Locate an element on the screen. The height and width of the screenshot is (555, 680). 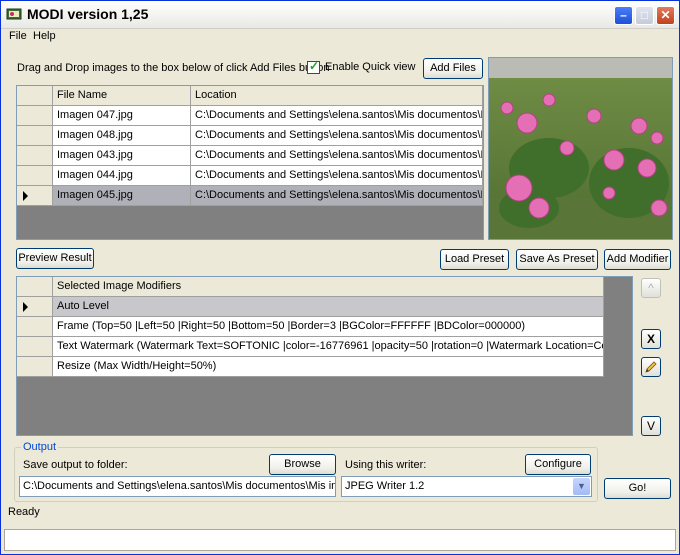
quick-view-label: Enable Quick view is located at coordinates (370, 67).